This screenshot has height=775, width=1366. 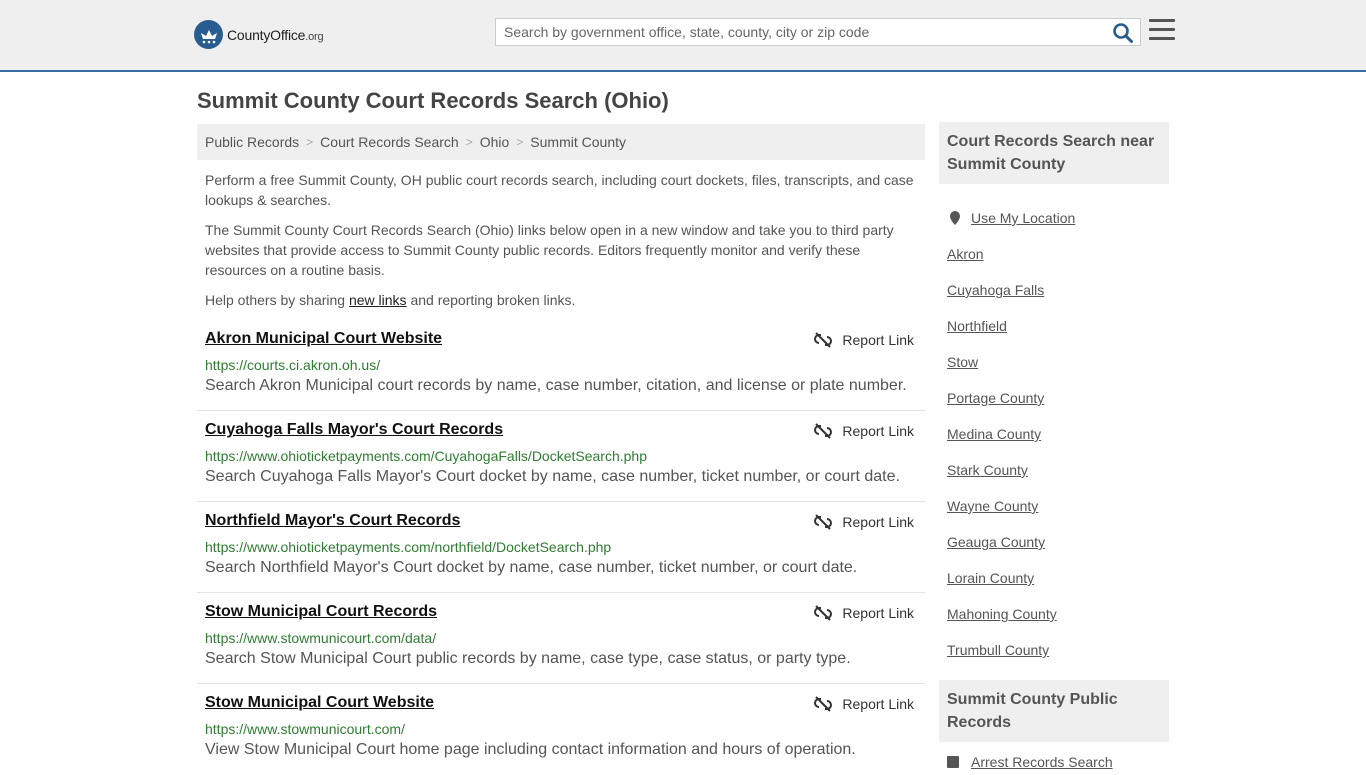 I want to click on use-my-location-link: Use My Location, so click(x=1023, y=218).